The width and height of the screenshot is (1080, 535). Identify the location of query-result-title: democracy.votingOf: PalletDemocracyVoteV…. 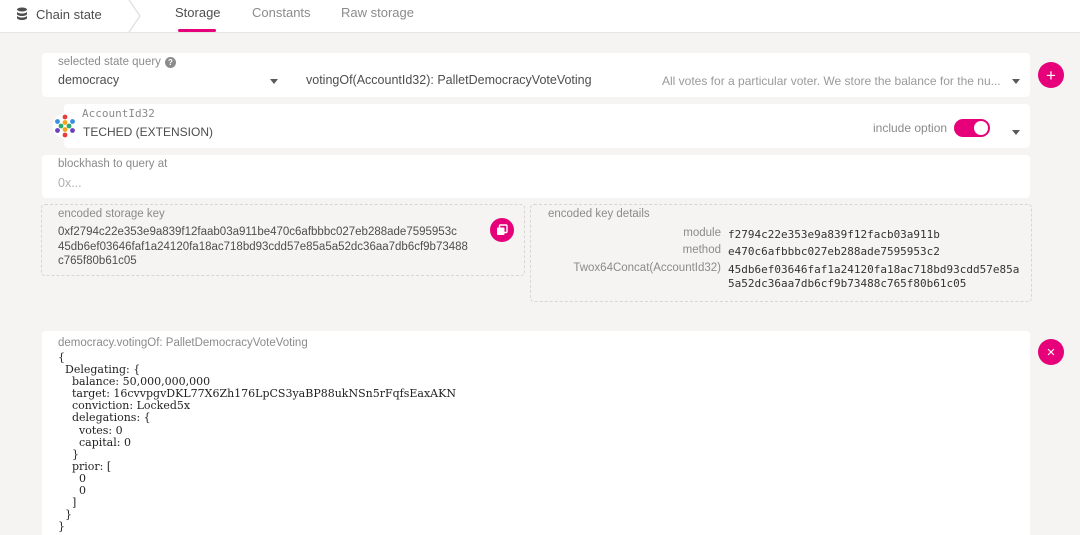
(183, 343).